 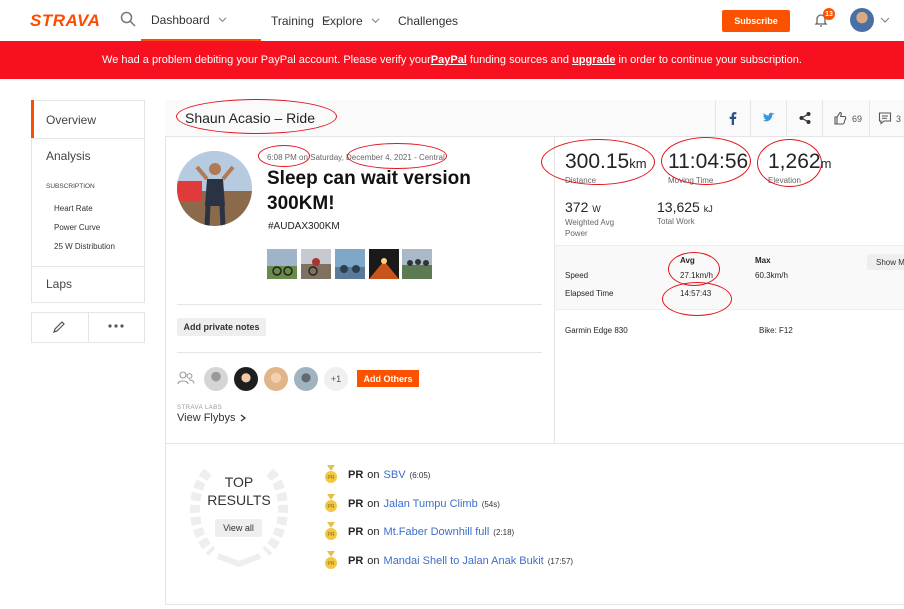 I want to click on pr-result-row: PR PR on Jalan Tumpu Climb (54s), so click(x=412, y=504).